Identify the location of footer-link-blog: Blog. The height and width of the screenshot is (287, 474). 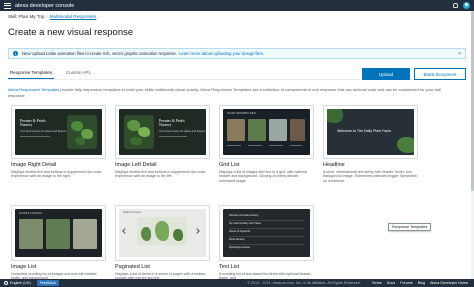
(421, 283).